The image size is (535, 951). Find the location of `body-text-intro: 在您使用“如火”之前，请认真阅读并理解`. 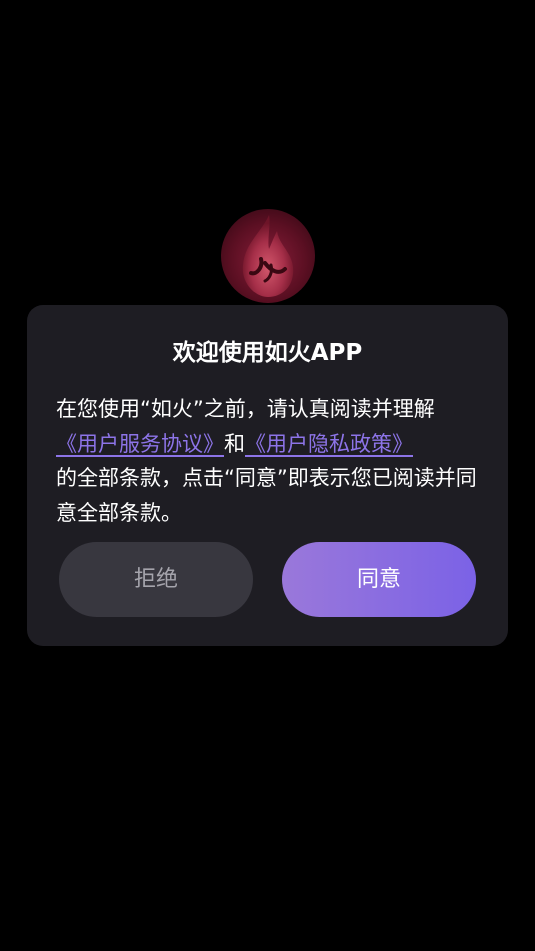

body-text-intro: 在您使用“如火”之前，请认真阅读并理解 is located at coordinates (245, 409).